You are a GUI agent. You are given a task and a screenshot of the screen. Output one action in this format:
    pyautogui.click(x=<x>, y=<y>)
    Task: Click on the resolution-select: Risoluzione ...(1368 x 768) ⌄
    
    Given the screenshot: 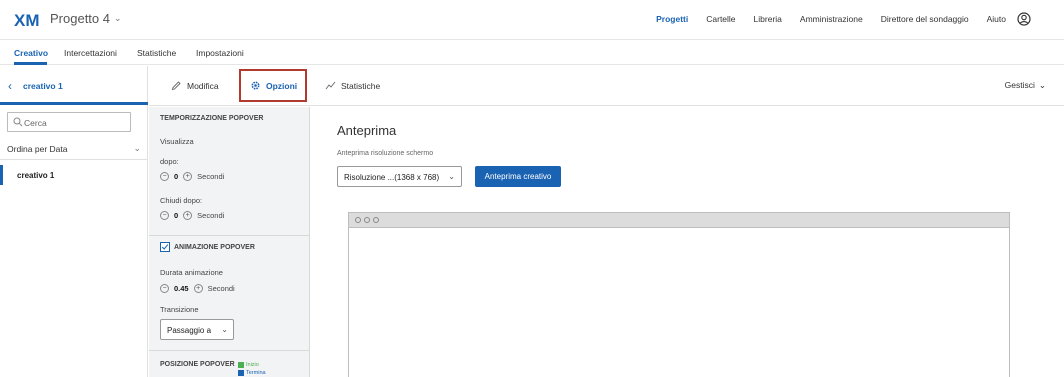 What is the action you would take?
    pyautogui.click(x=399, y=176)
    